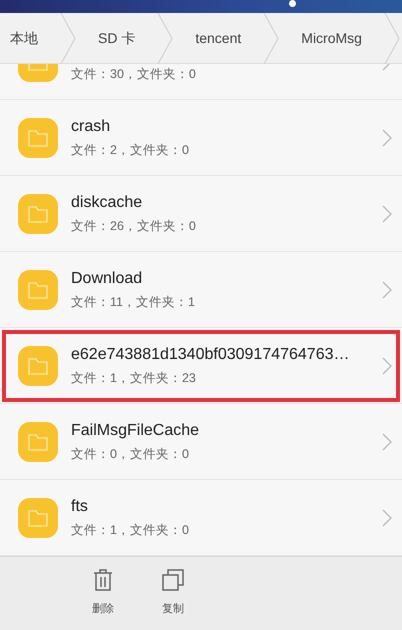  I want to click on folder-info: 文件：1，文件夹：23, so click(134, 378).